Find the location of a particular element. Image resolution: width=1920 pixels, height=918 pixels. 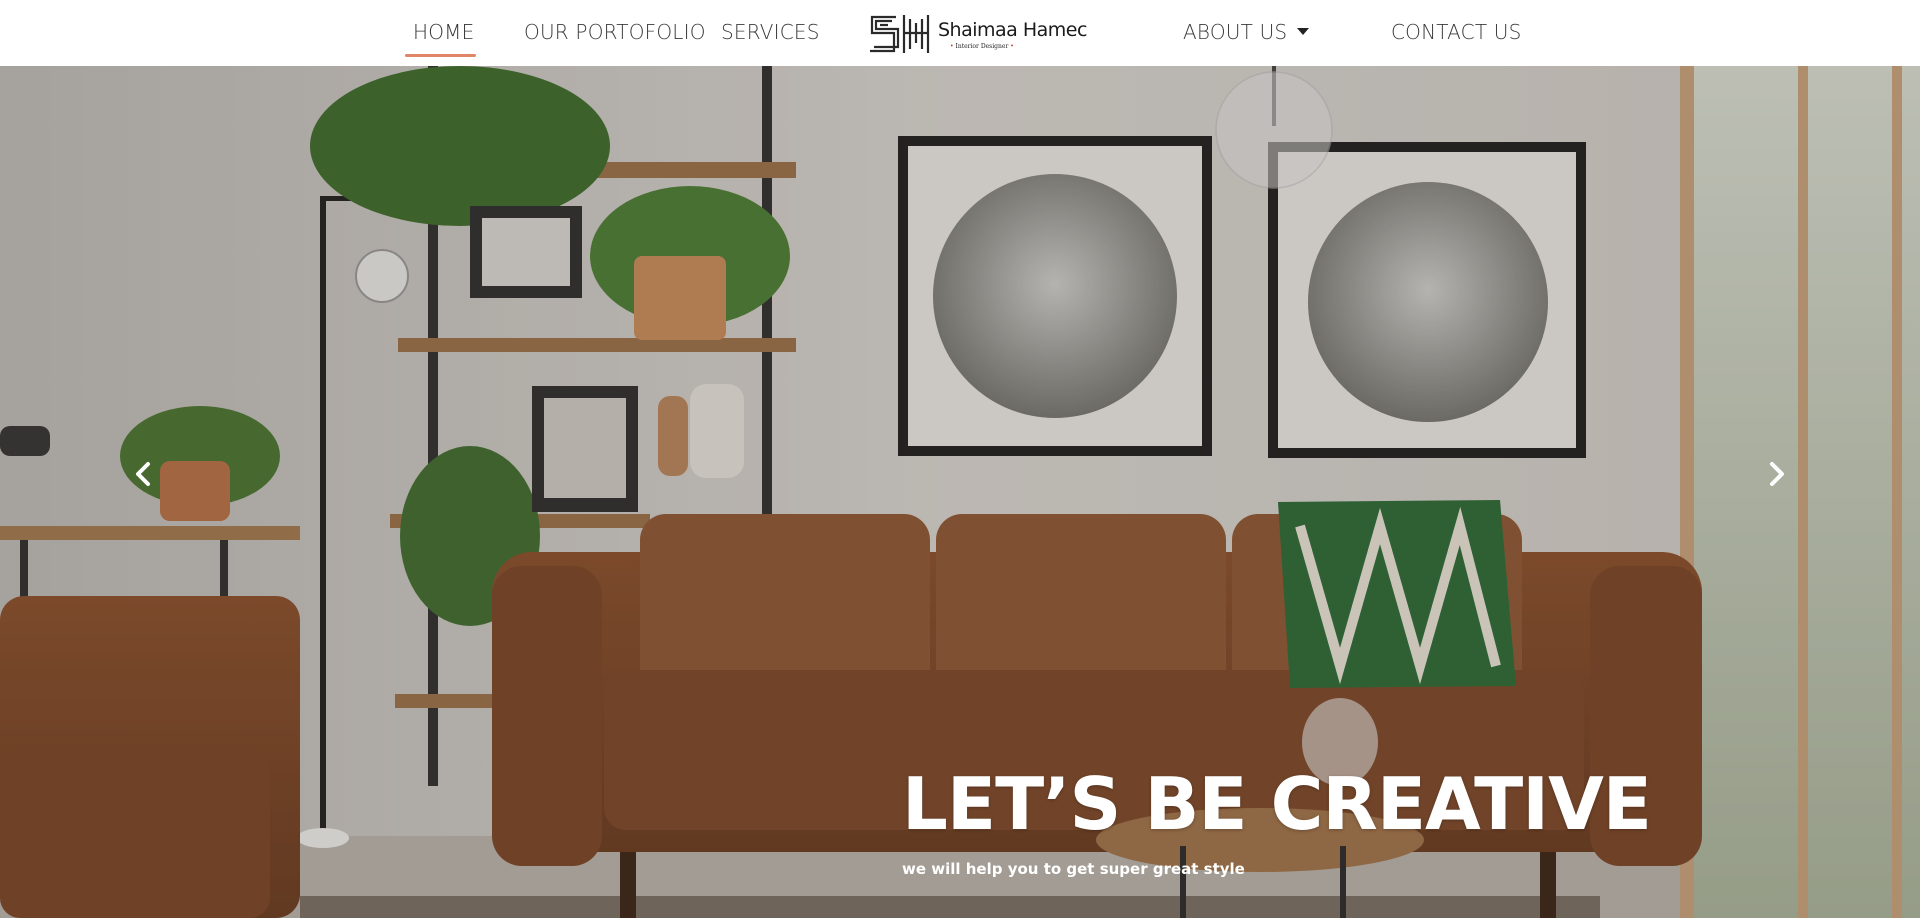

caret-down-icon is located at coordinates (1303, 31).